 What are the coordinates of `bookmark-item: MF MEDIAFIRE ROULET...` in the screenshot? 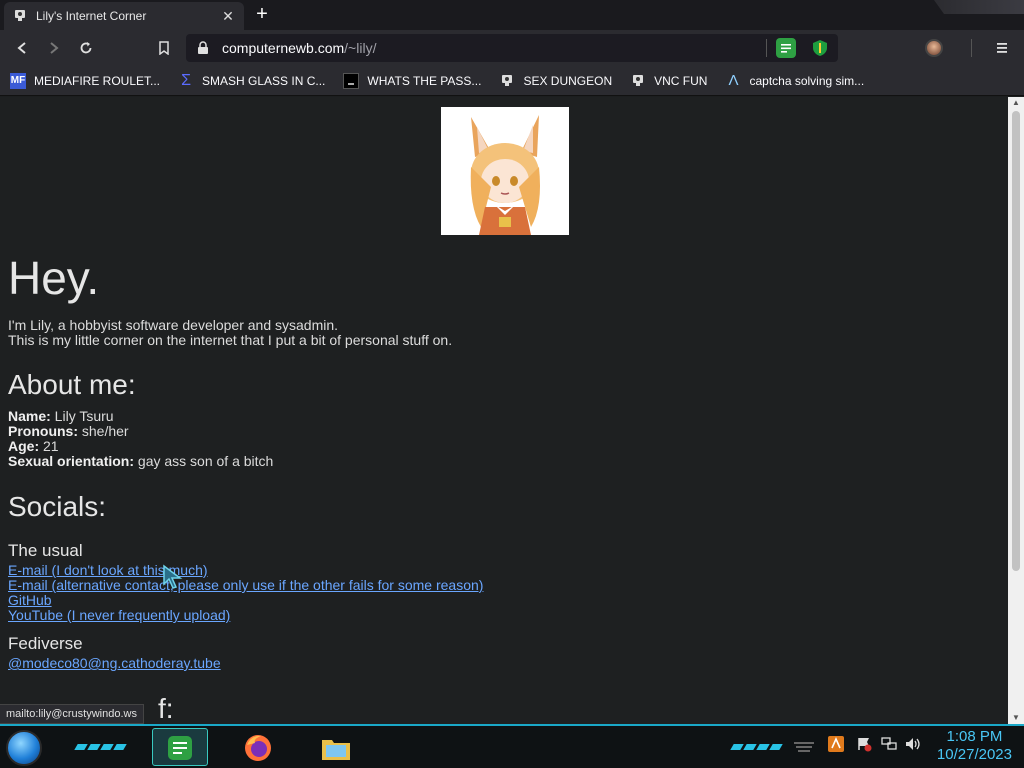 It's located at (85, 80).